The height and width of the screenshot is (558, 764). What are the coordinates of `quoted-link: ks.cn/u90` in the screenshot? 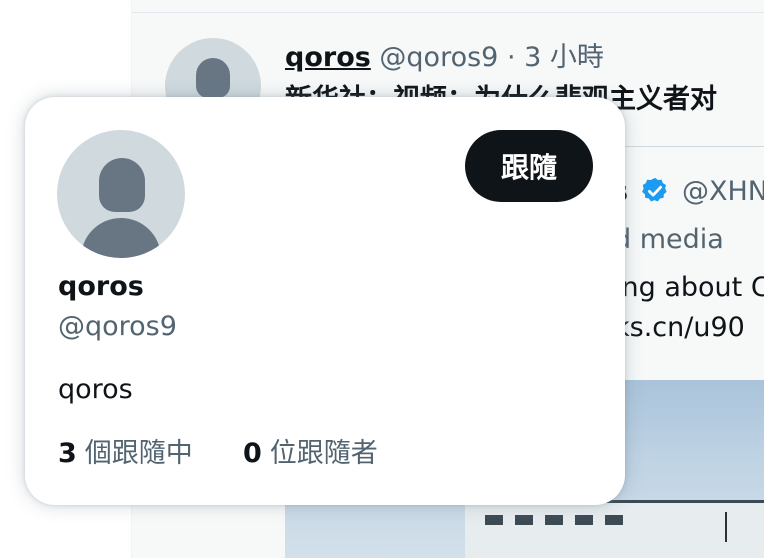 It's located at (679, 328).